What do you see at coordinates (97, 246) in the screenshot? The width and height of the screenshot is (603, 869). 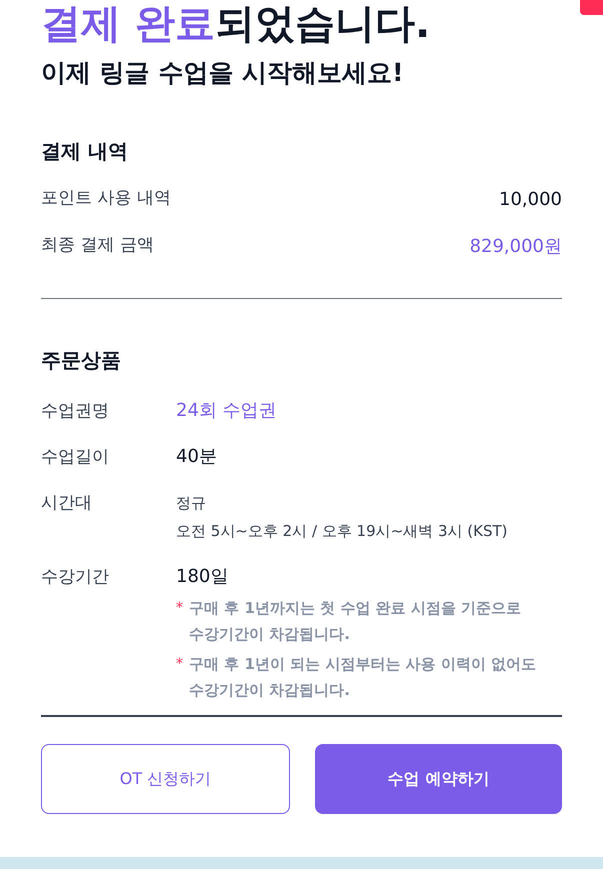 I see `row-label: 최종 결제 금액` at bounding box center [97, 246].